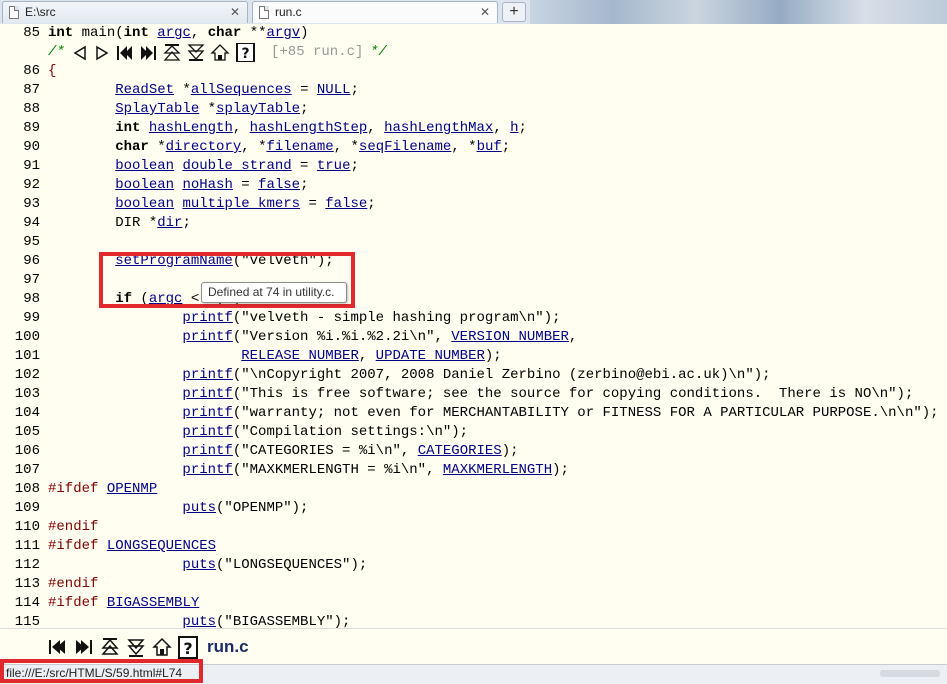 Image resolution: width=947 pixels, height=684 pixels. What do you see at coordinates (52, 71) in the screenshot?
I see `code-text: {` at bounding box center [52, 71].